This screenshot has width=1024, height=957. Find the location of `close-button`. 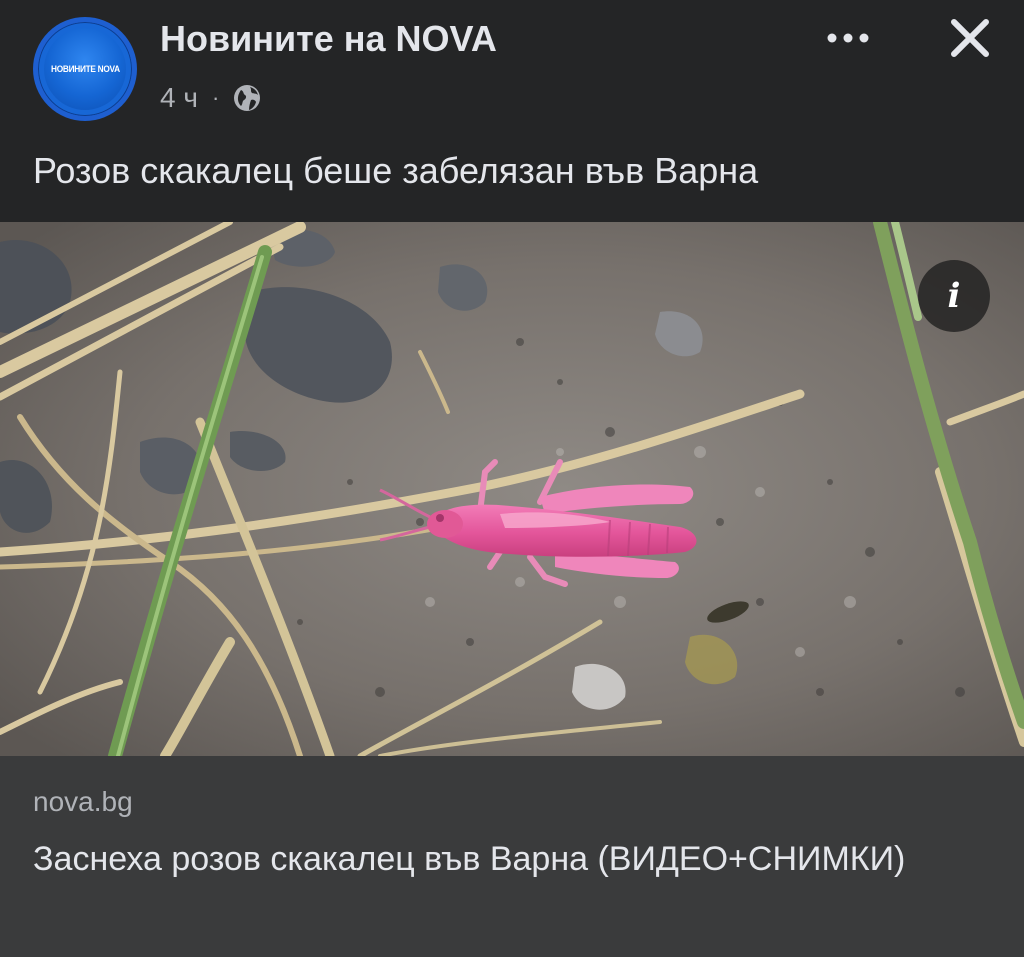

close-button is located at coordinates (970, 38).